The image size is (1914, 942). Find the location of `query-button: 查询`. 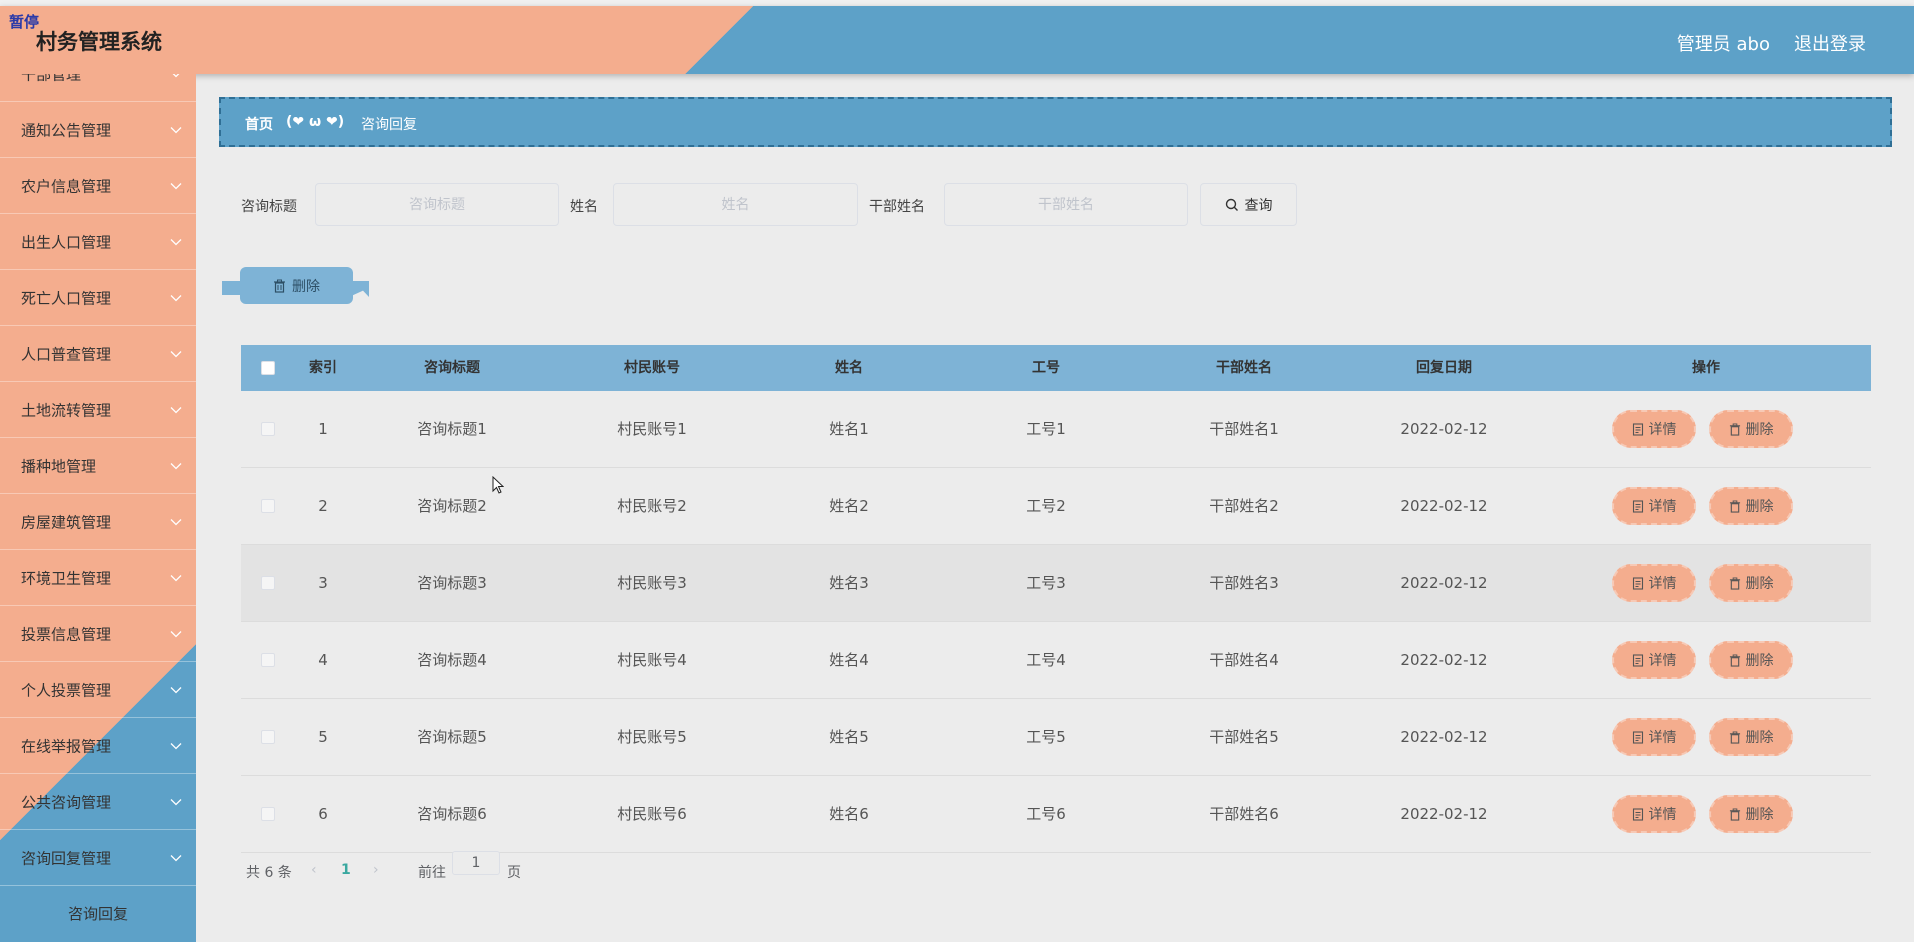

query-button: 查询 is located at coordinates (1248, 204).